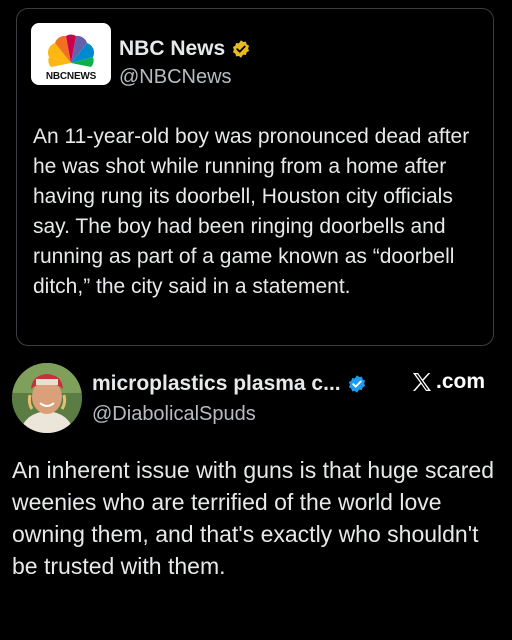 The image size is (512, 640). What do you see at coordinates (71, 76) in the screenshot?
I see `avatar-logo-text: NBCNEWS` at bounding box center [71, 76].